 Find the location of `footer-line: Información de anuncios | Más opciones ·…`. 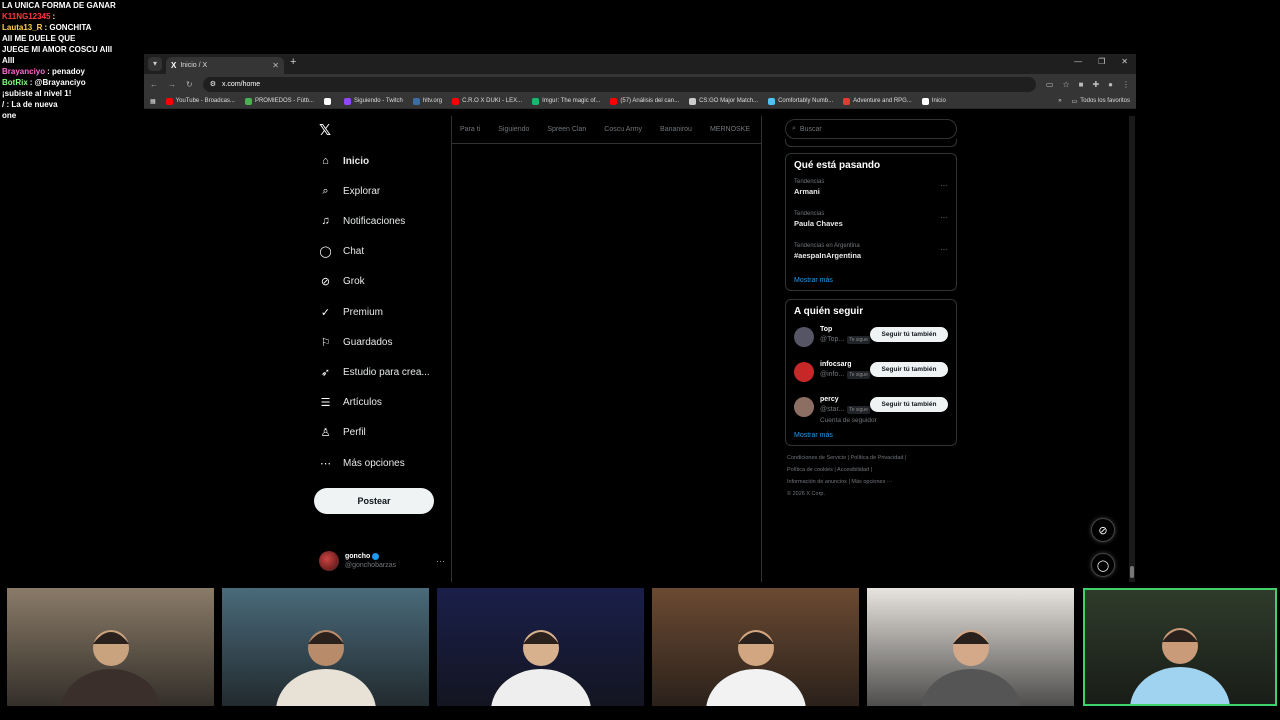

footer-line: Información de anuncios | Más opciones ·… is located at coordinates (871, 482).